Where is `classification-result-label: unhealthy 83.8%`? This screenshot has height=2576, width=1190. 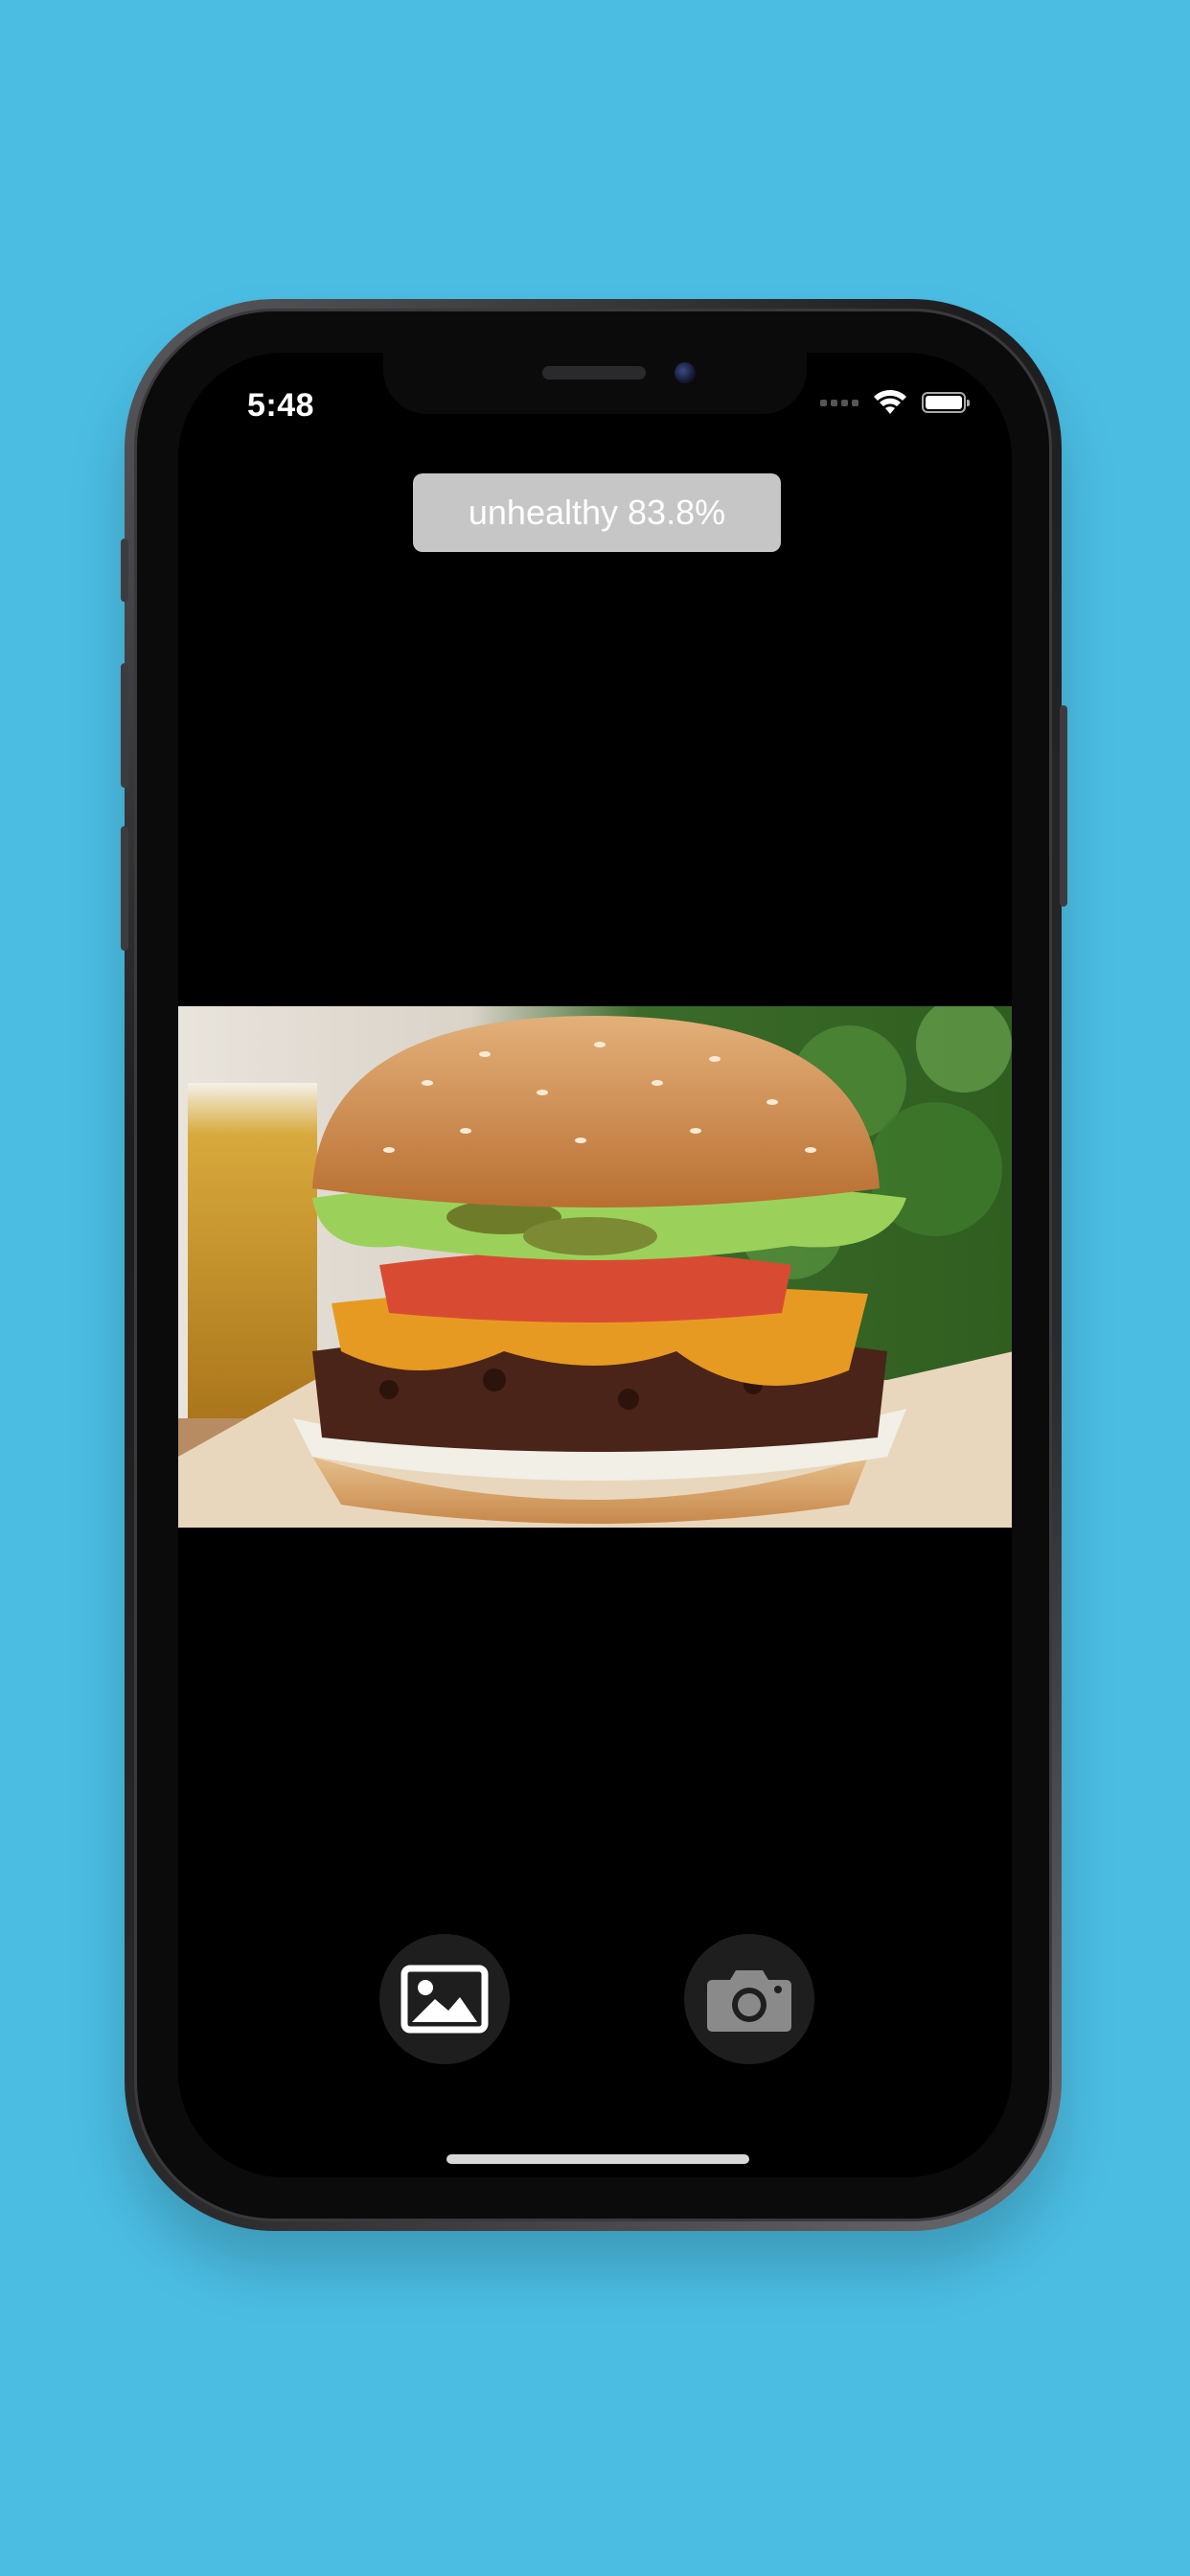
classification-result-label: unhealthy 83.8% is located at coordinates (597, 512).